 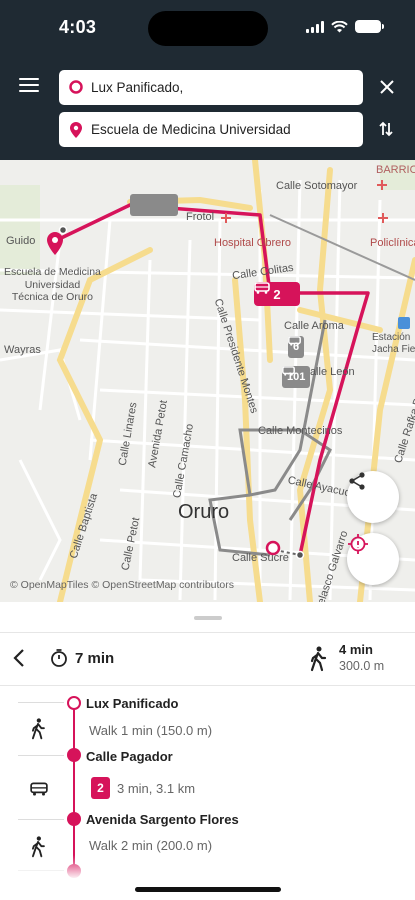 What do you see at coordinates (387, 87) in the screenshot?
I see `close-icon` at bounding box center [387, 87].